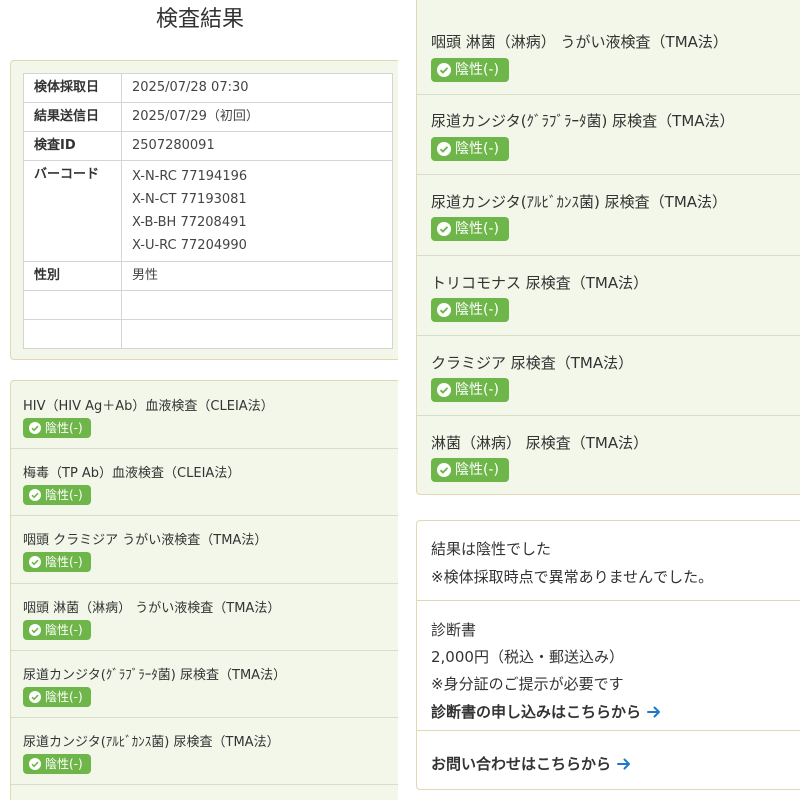 Image resolution: width=800 pixels, height=800 pixels. I want to click on summary-card: 結果は陰性でした ※検体採取時点で異常ありませんでした。, so click(608, 560).